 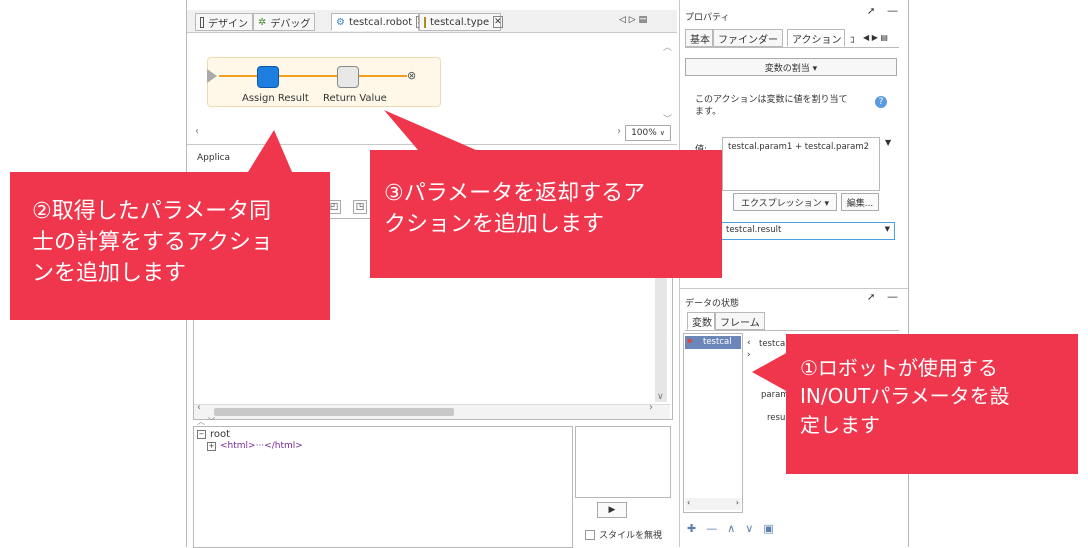 I want to click on callout-3-pointer, so click(x=430, y=130).